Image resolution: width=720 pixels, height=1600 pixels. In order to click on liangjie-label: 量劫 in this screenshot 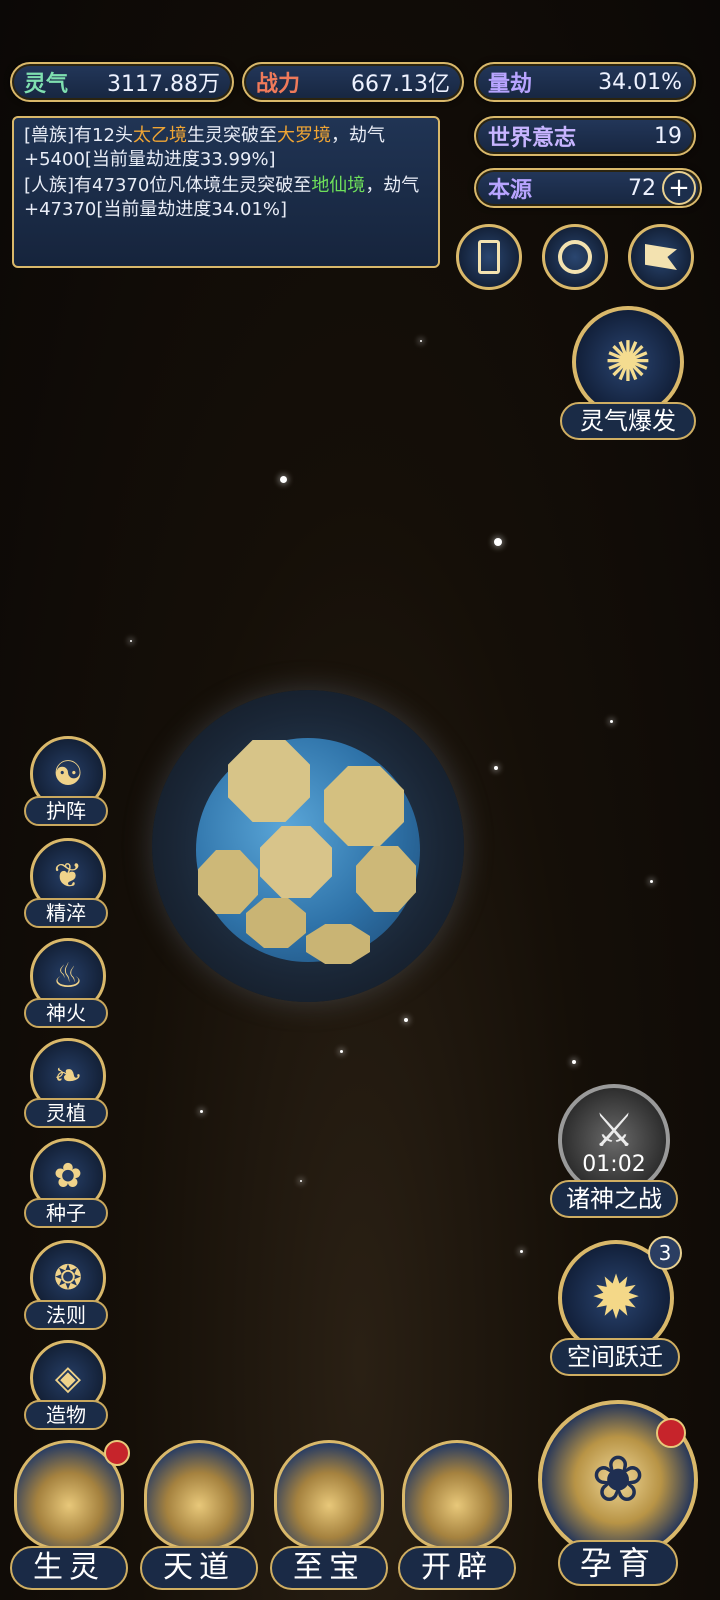, I will do `click(510, 84)`.